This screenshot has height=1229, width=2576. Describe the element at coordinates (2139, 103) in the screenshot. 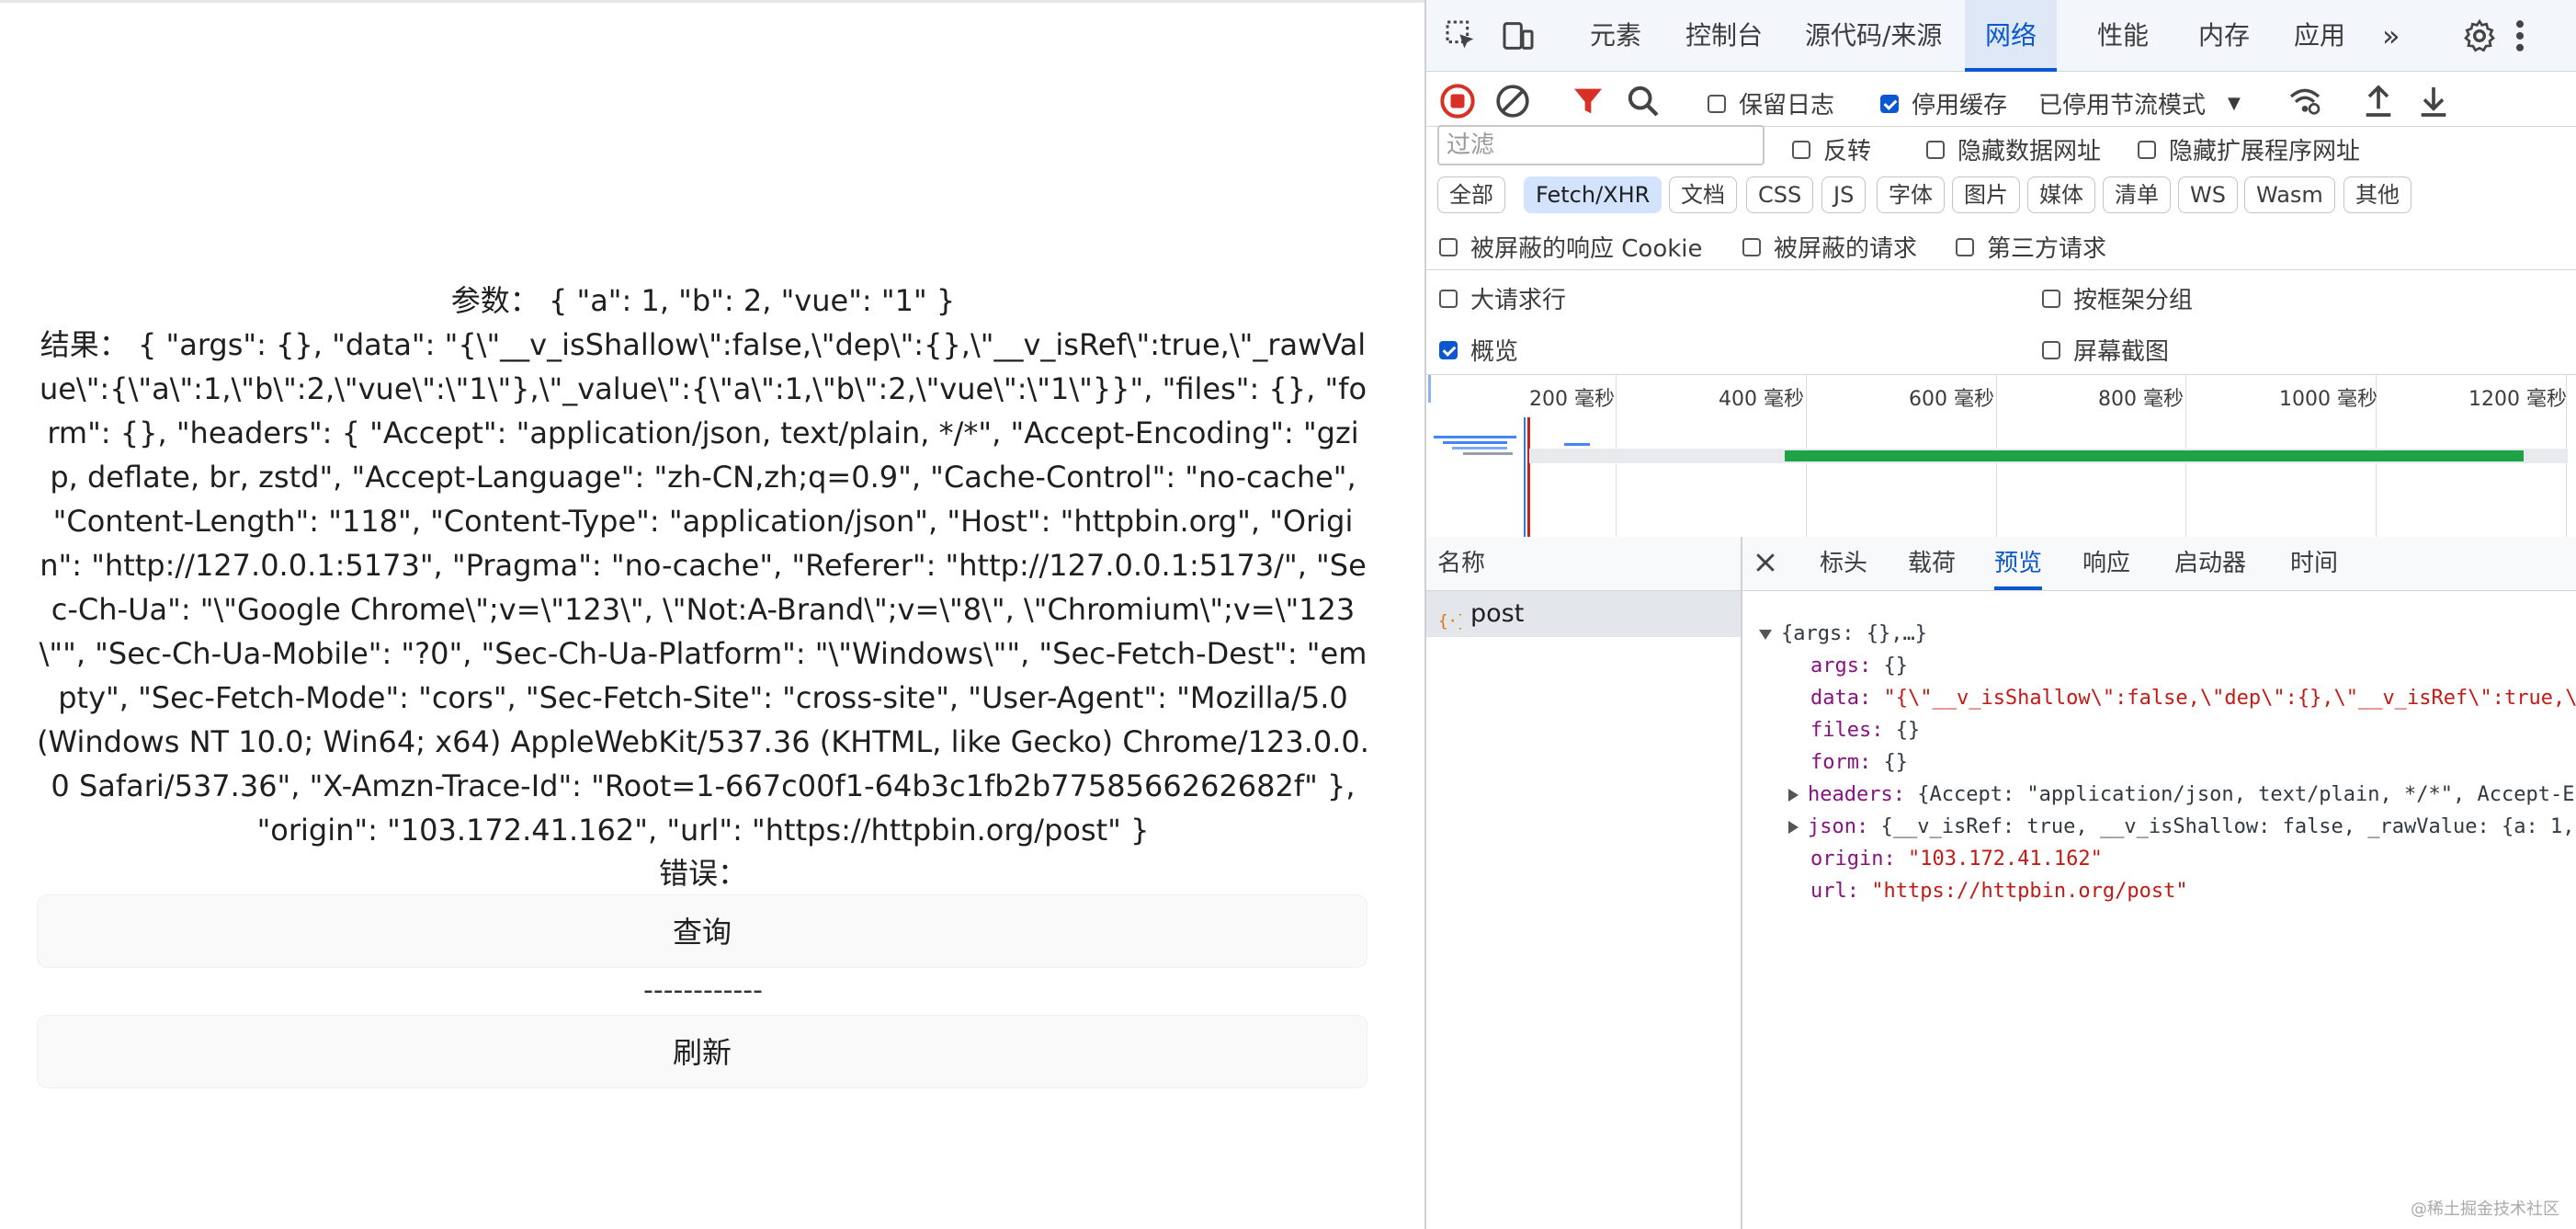

I see `throttling-select: 已停用节流模式 ▼` at that location.